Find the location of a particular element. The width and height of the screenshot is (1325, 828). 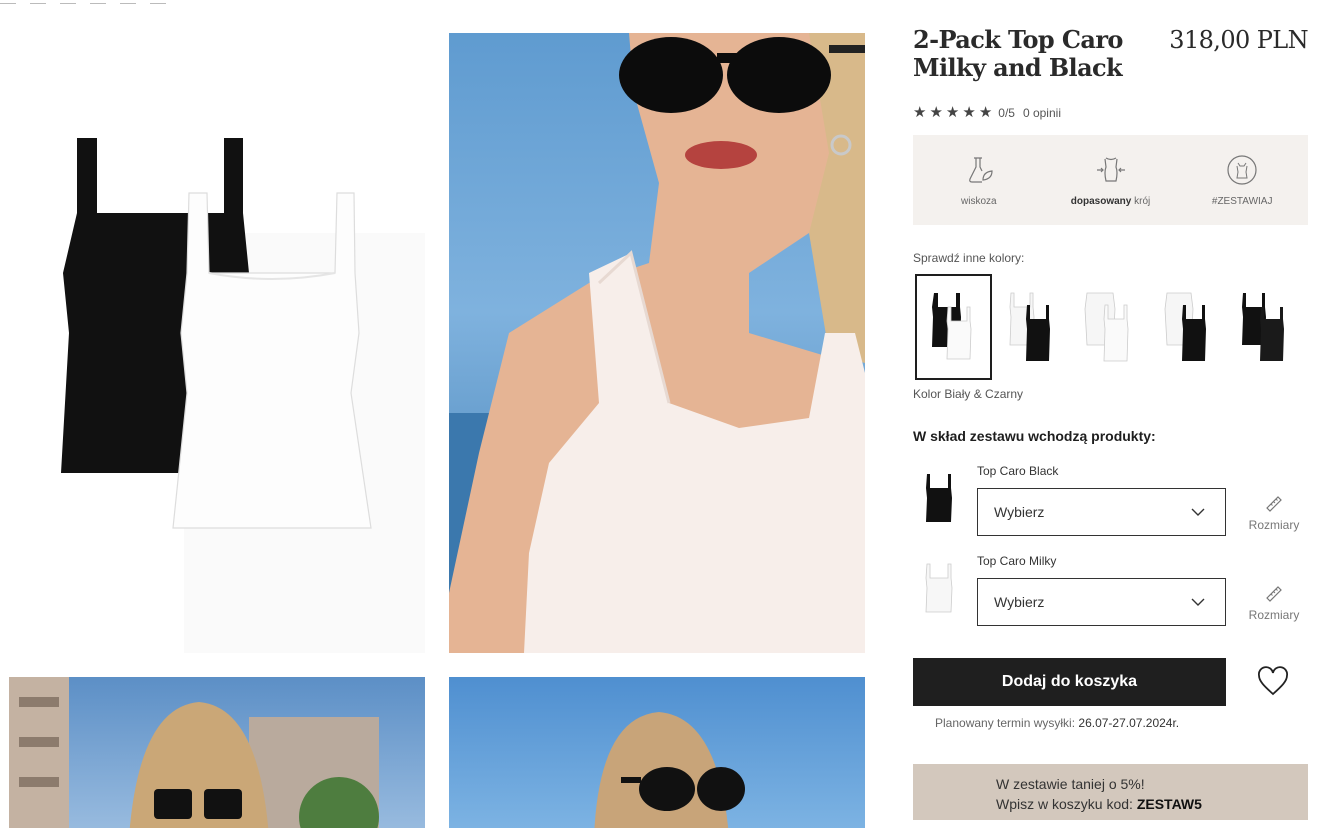

set-item-name: Top Caro Milky is located at coordinates (1017, 561).